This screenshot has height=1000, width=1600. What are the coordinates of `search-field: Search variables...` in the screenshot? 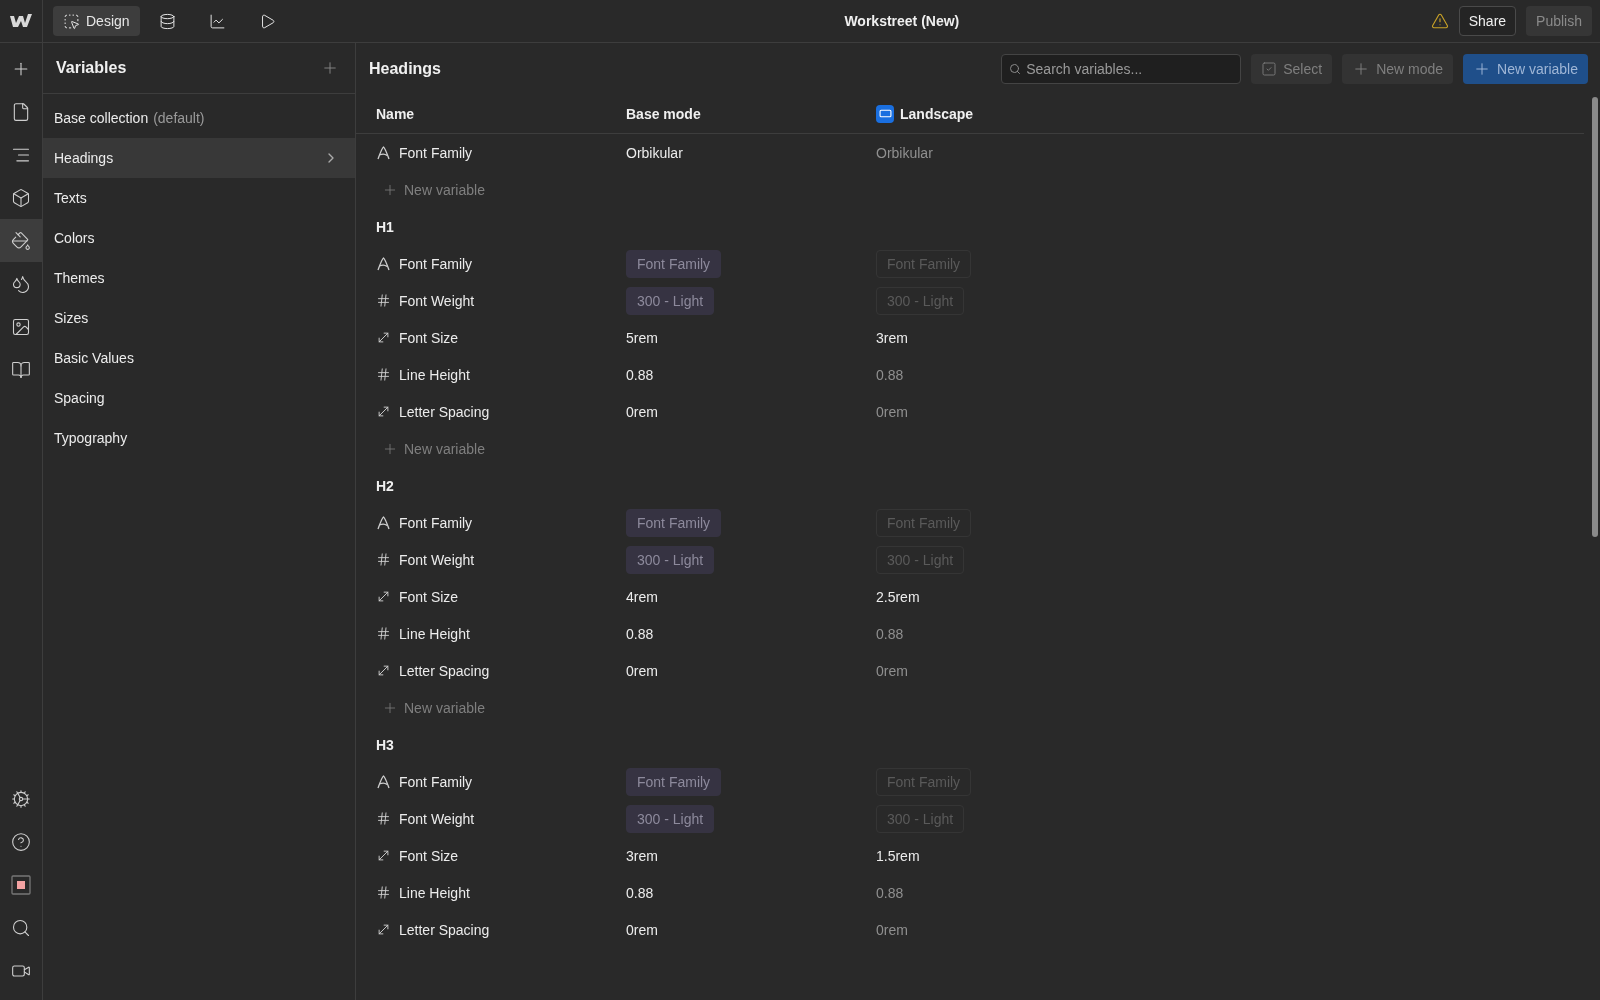 It's located at (1121, 68).